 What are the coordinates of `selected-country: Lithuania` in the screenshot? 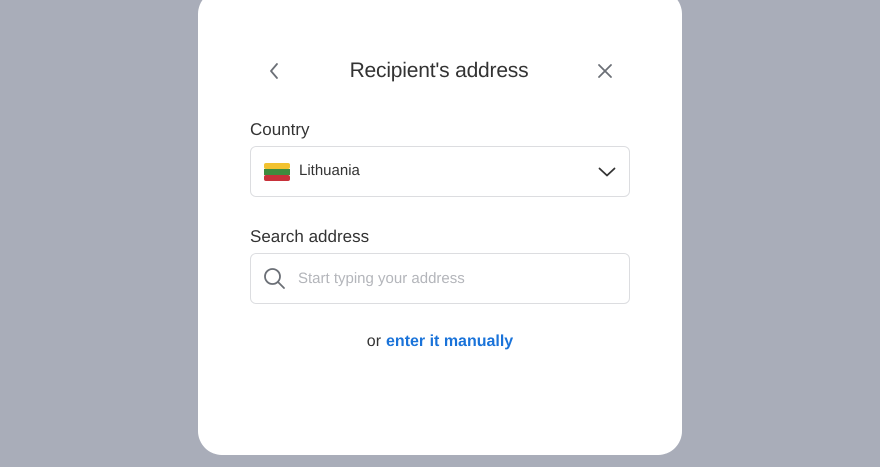 It's located at (330, 171).